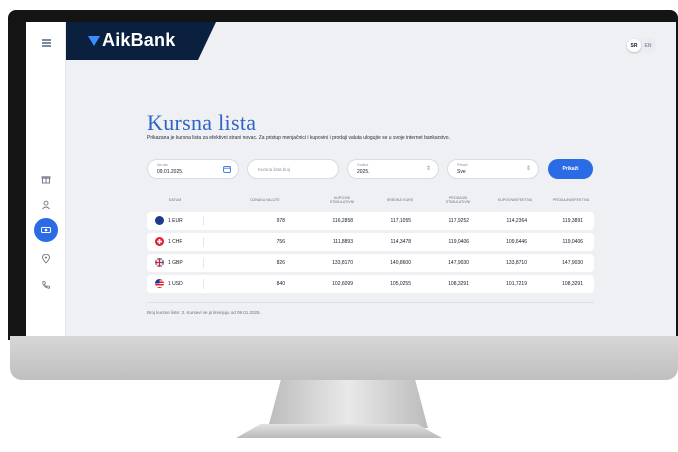 The image size is (678, 452). I want to click on list-number-placeholder: Kursna lista broj, so click(274, 169).